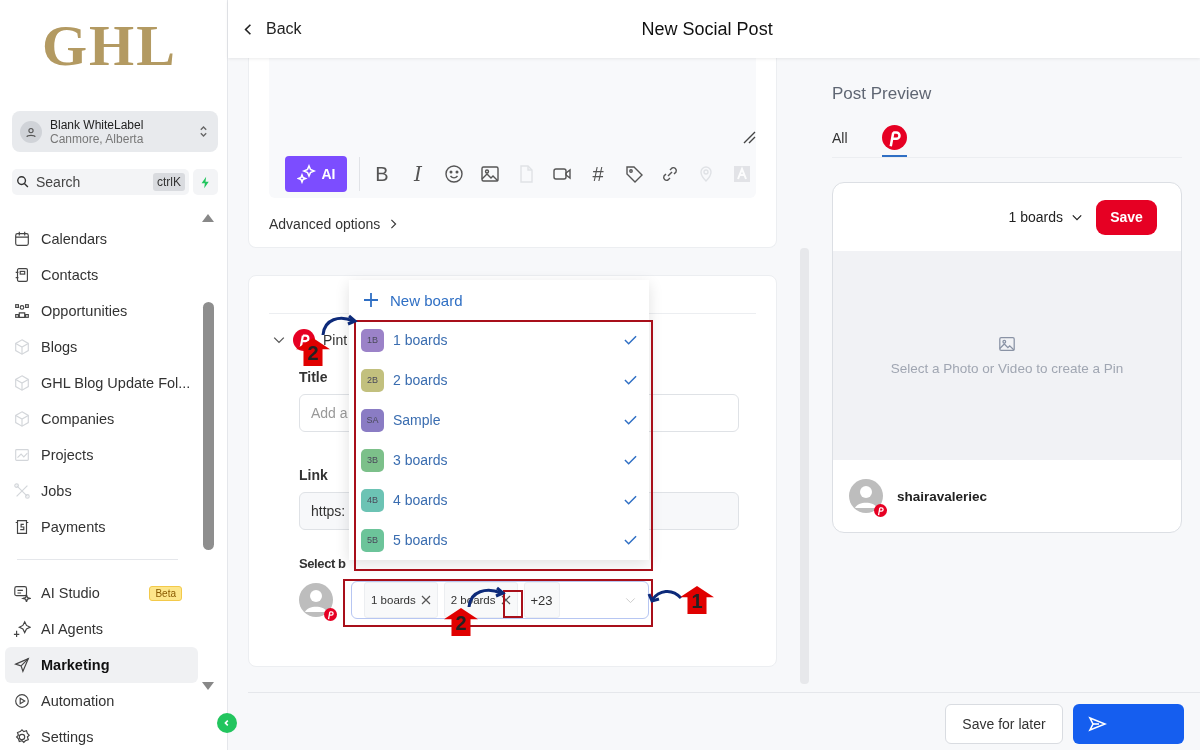 The image size is (1200, 750). What do you see at coordinates (372, 500) in the screenshot?
I see `board-avatar: 4B` at bounding box center [372, 500].